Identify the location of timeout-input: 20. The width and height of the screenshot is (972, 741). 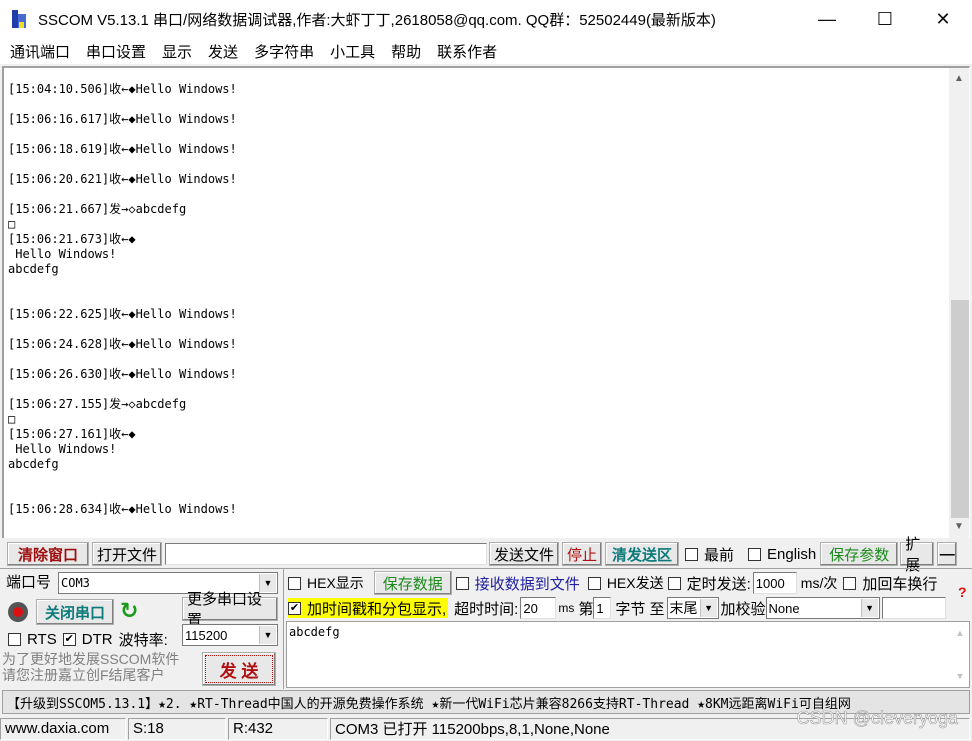
(538, 608).